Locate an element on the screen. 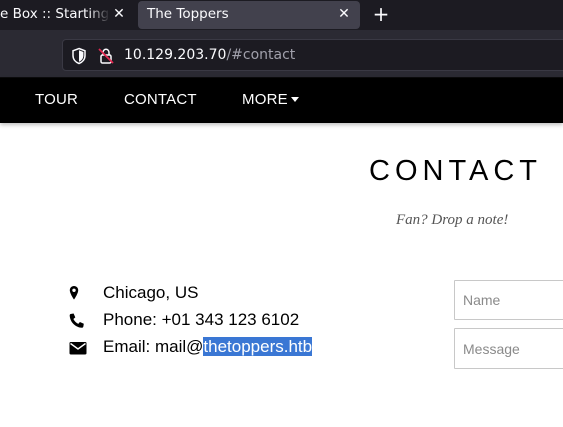  email-text: Email: mail@thetoppers.htb is located at coordinates (208, 347).